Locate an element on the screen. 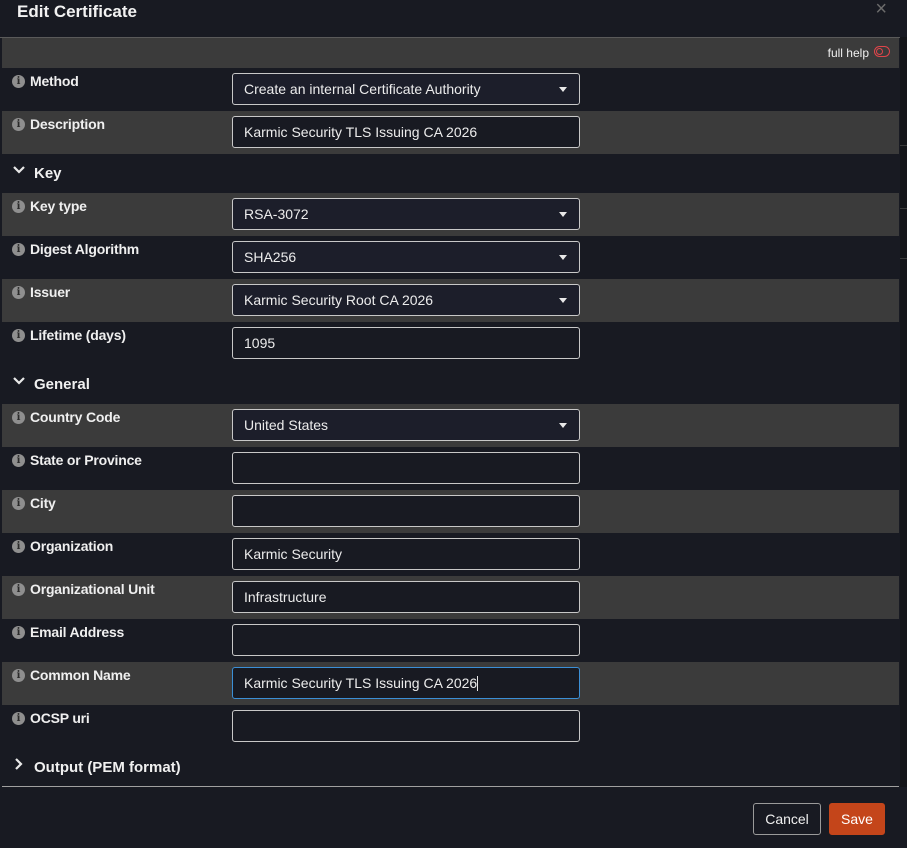 The image size is (907, 848). section-output-header: Output (PEM format) is located at coordinates (450, 767).